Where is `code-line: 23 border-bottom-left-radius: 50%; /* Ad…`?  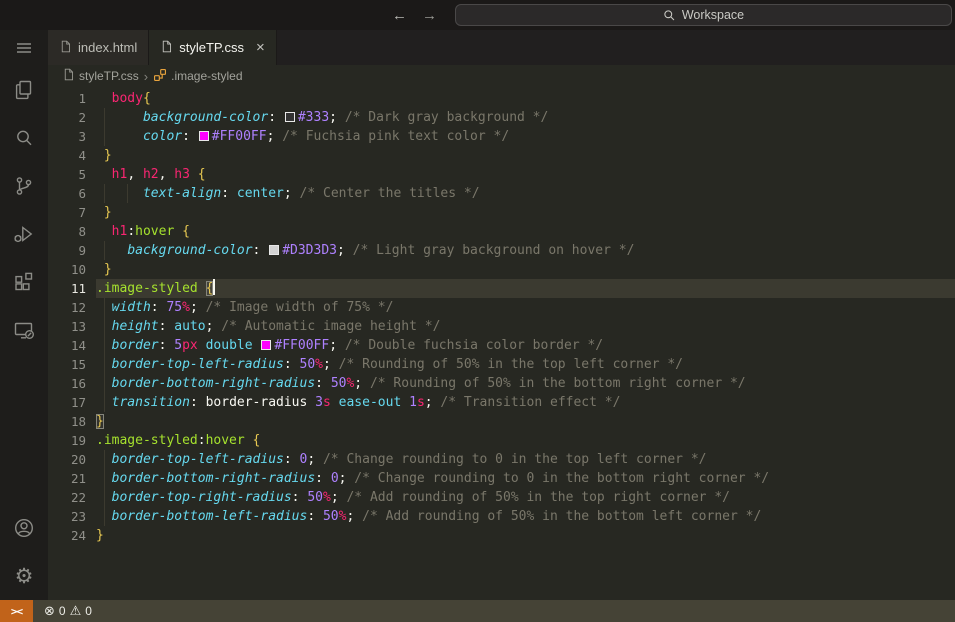
code-line: 23 border-bottom-left-radius: 50%; /* Ad… is located at coordinates (501, 516).